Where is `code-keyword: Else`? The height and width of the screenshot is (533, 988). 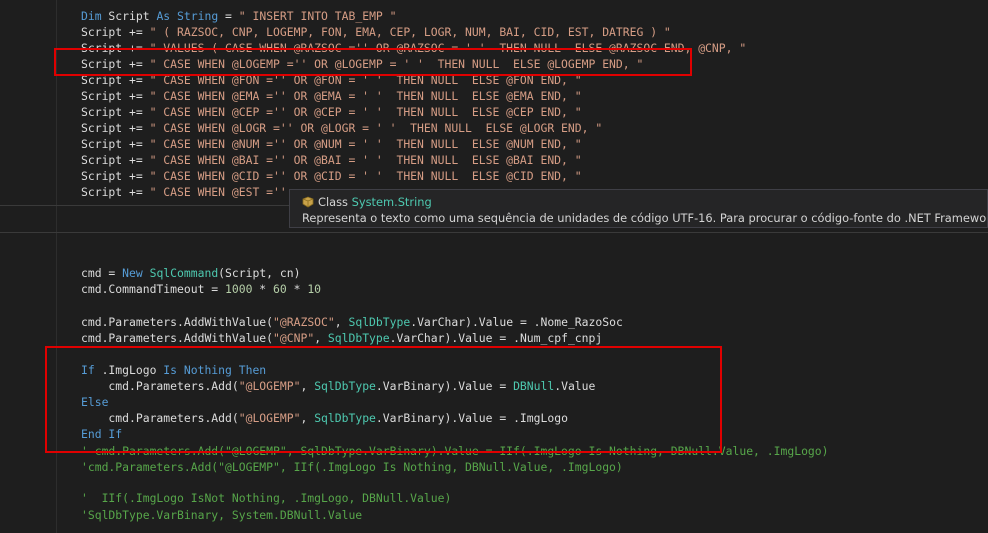 code-keyword: Else is located at coordinates (95, 402).